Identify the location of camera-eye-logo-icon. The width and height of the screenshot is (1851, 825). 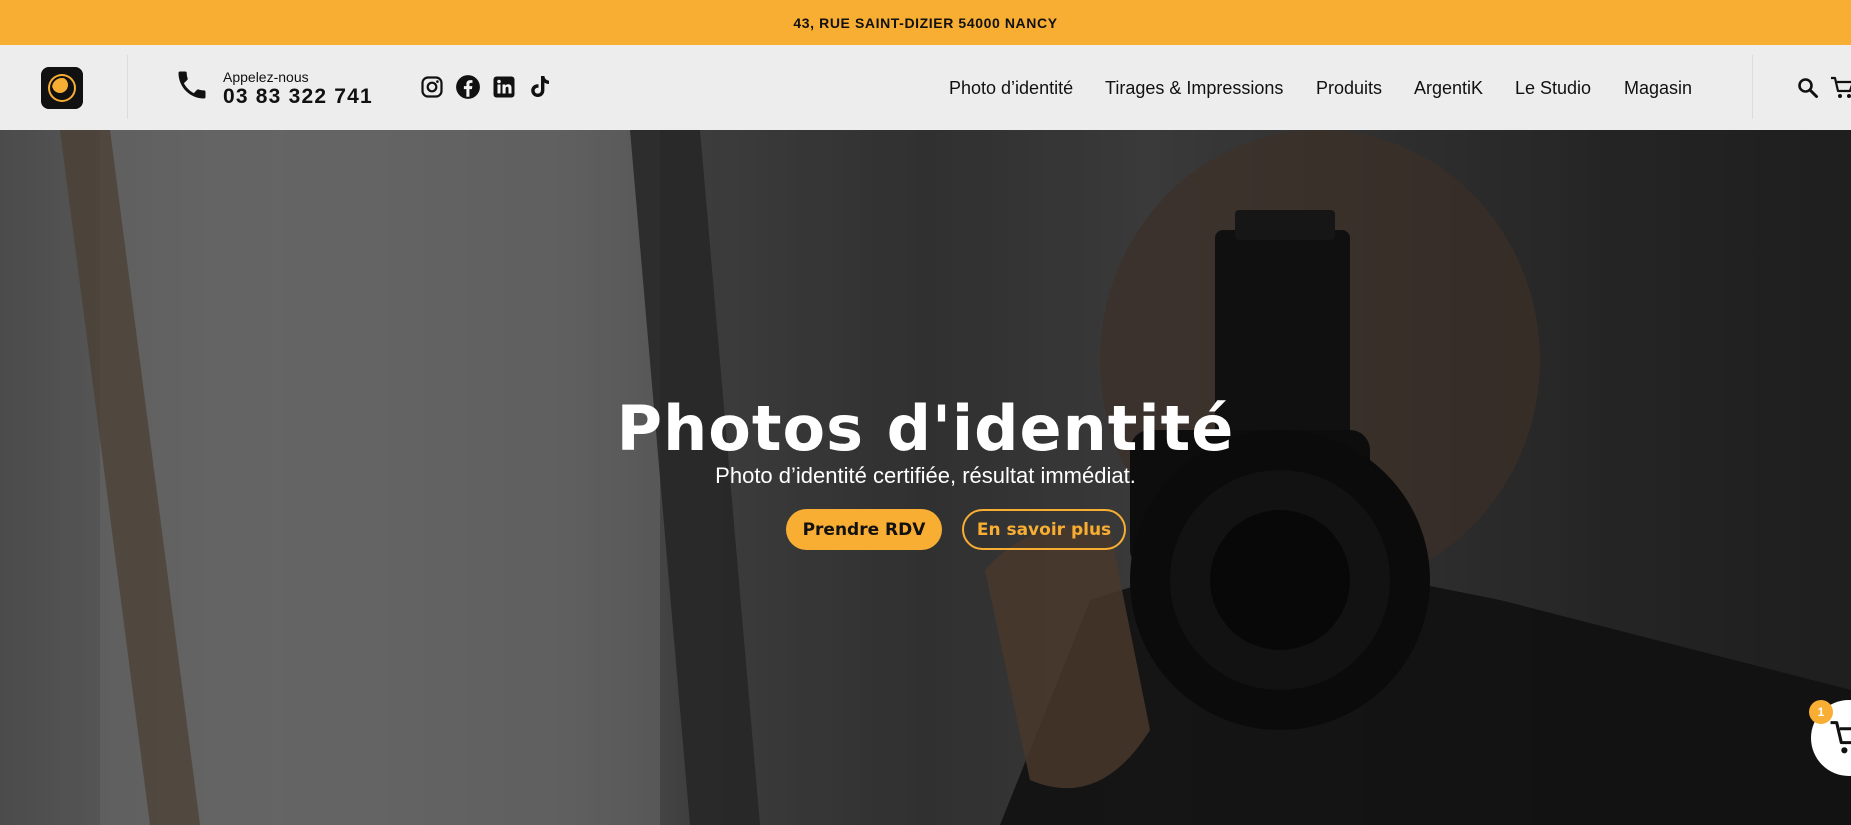
(62, 88).